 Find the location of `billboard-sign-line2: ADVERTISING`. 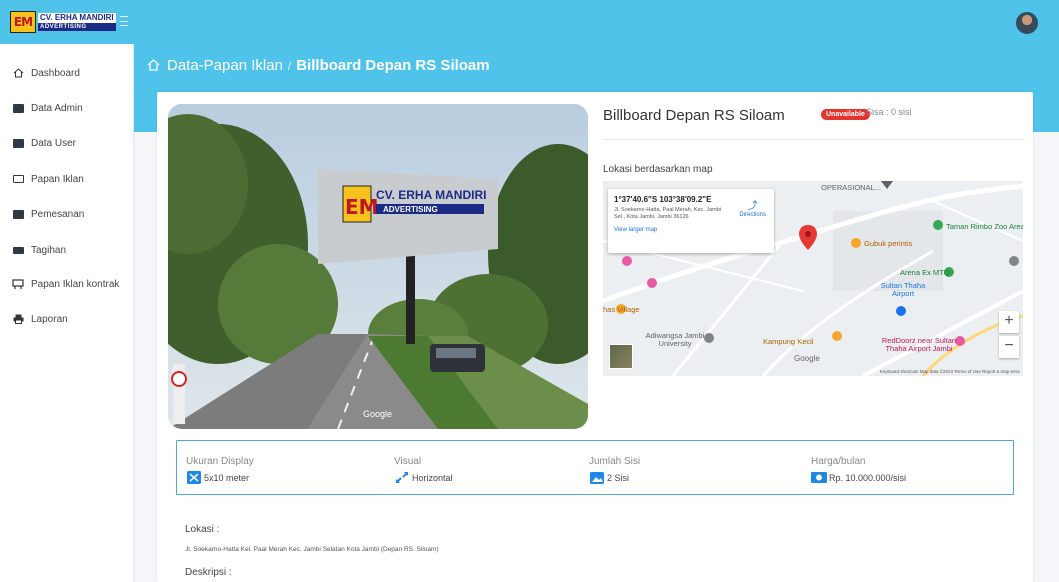

billboard-sign-line2: ADVERTISING is located at coordinates (410, 209).